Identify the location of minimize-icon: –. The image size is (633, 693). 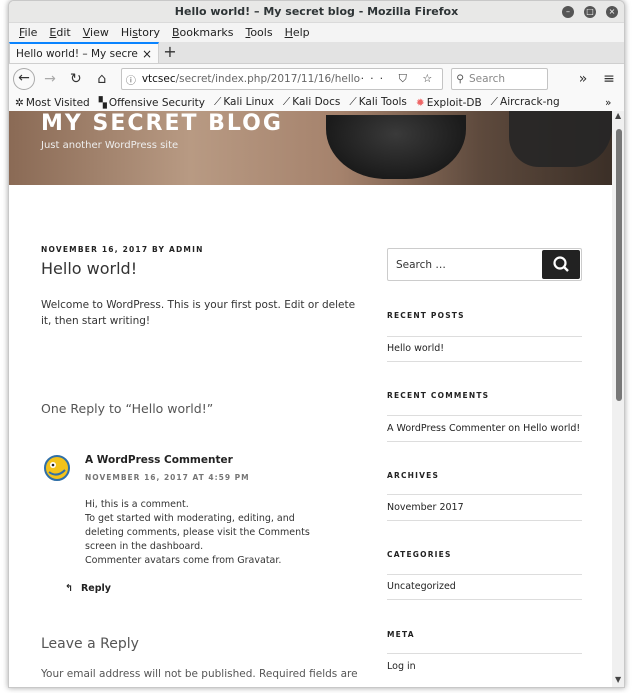
(568, 12).